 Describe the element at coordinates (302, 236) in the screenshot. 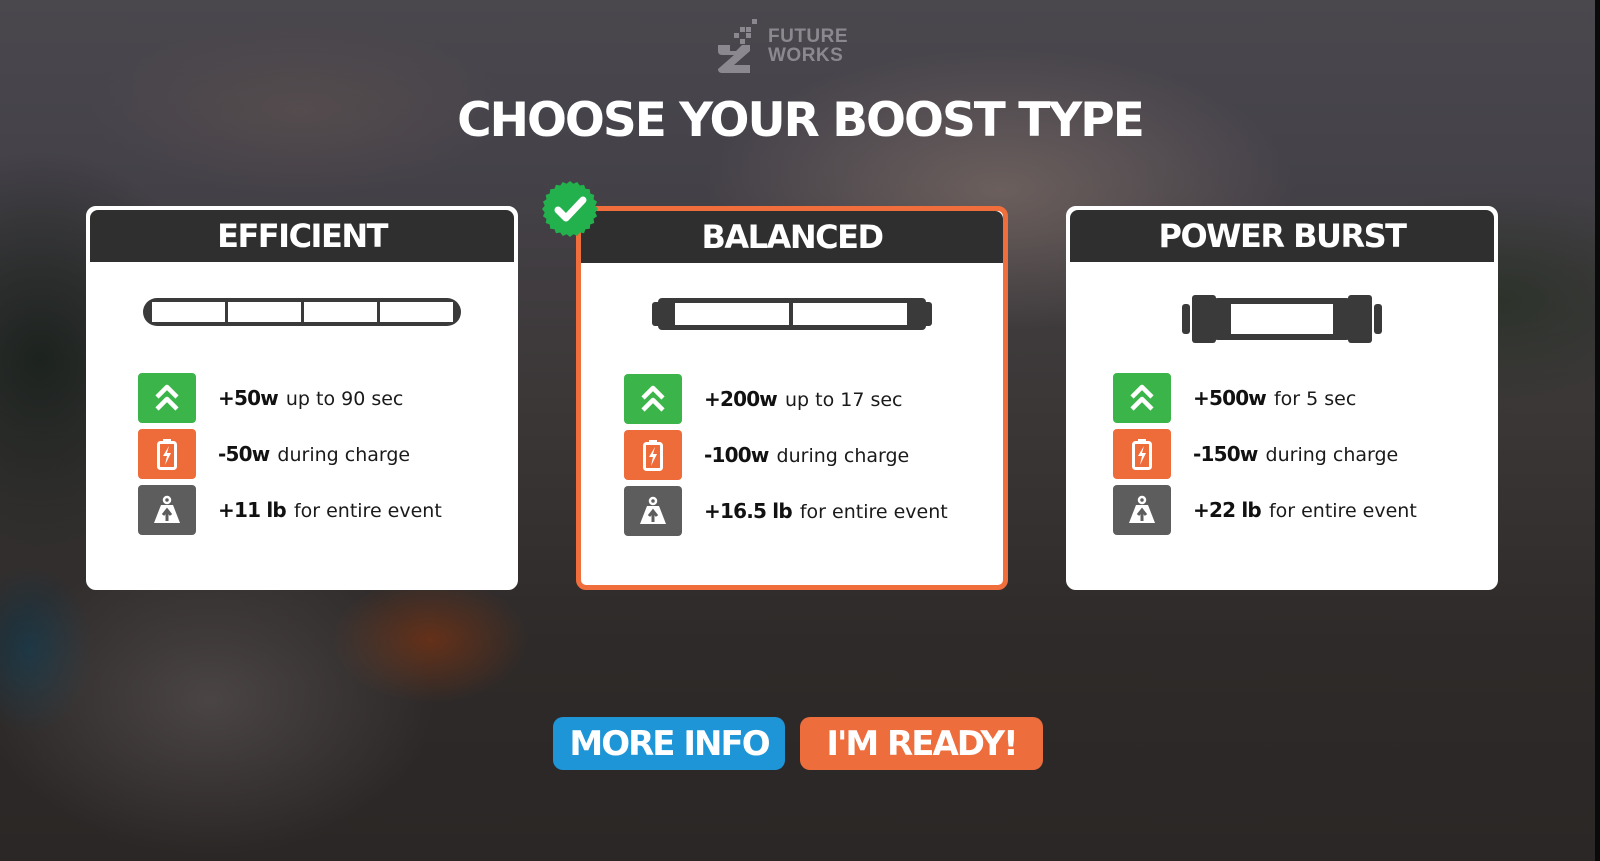

I see `card-title: EFFICIENT` at that location.